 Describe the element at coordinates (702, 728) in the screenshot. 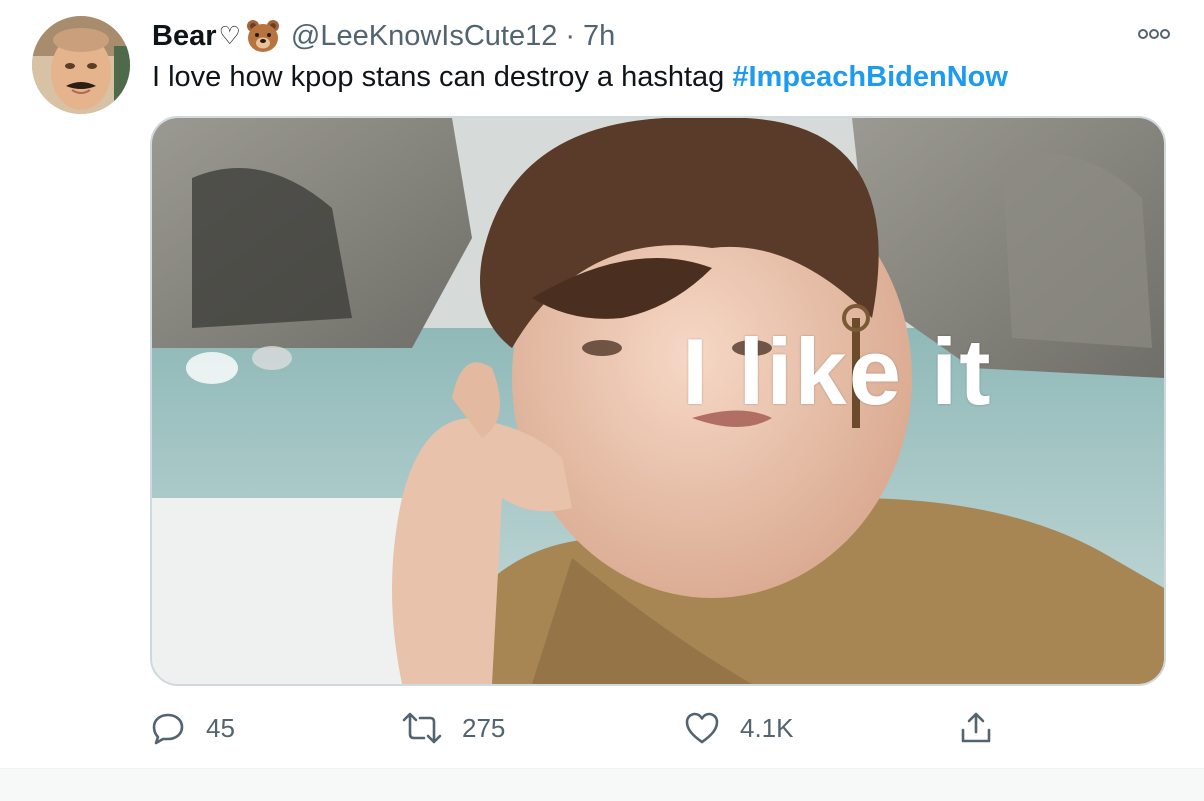

I see `like-icon` at that location.